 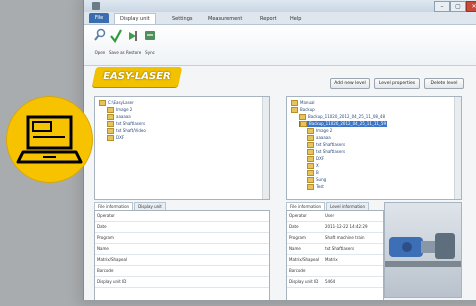 What do you see at coordinates (320, 158) in the screenshot?
I see `right-tree-item-label: DXF` at bounding box center [320, 158].